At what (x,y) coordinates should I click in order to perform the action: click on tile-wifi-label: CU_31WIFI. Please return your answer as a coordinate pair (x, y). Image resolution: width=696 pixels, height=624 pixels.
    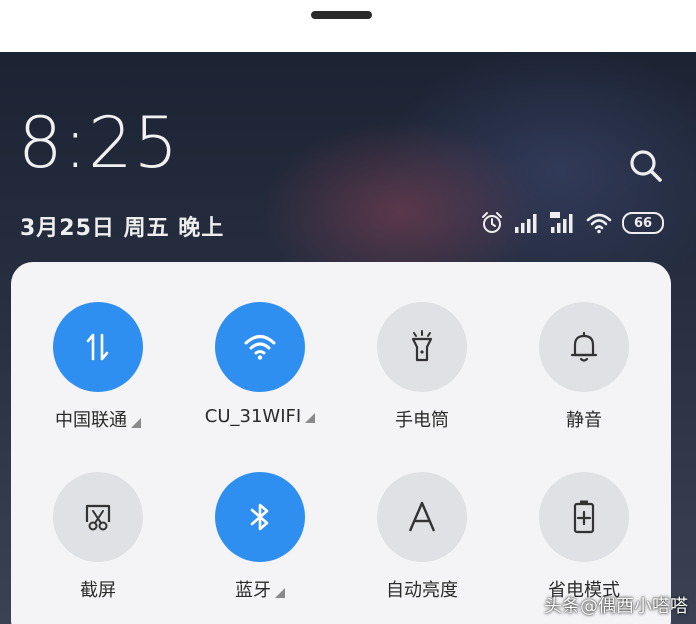
    Looking at the image, I should click on (253, 416).